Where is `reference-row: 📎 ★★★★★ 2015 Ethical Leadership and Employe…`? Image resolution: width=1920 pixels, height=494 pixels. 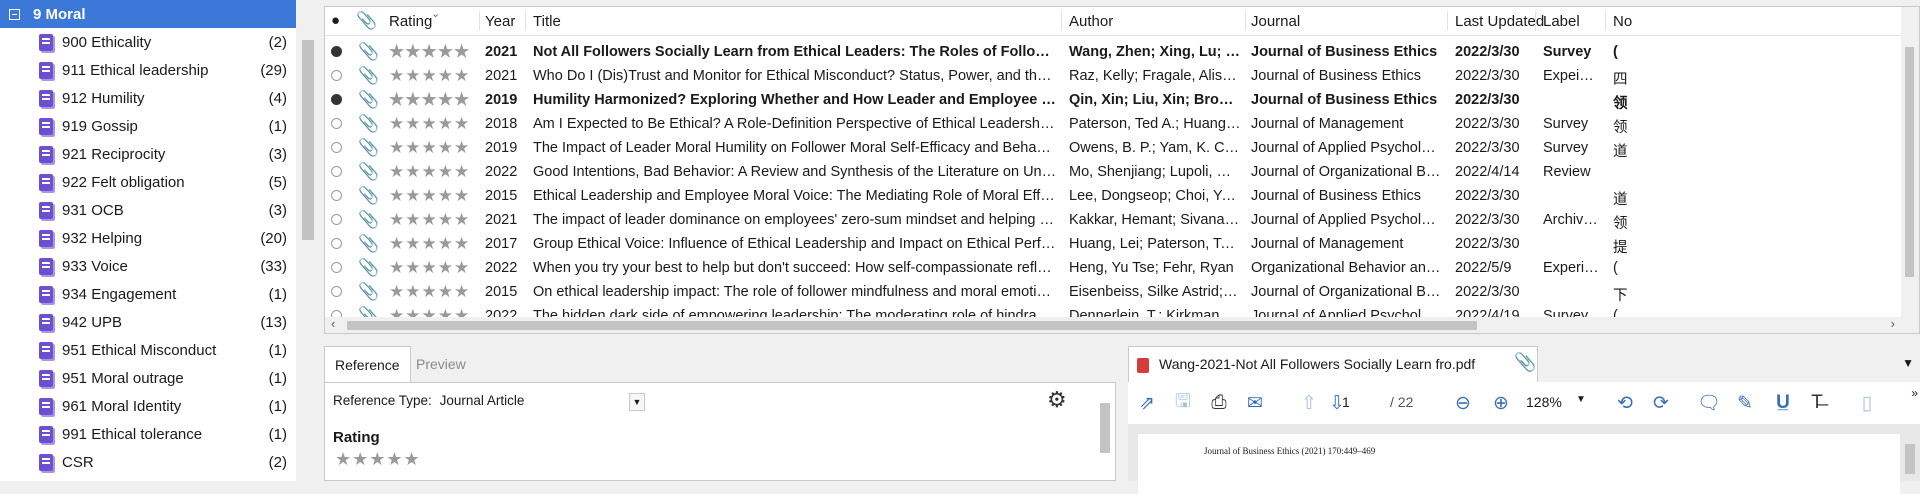 reference-row: 📎 ★★★★★ 2015 Ethical Leadership and Employe… is located at coordinates (1122, 196).